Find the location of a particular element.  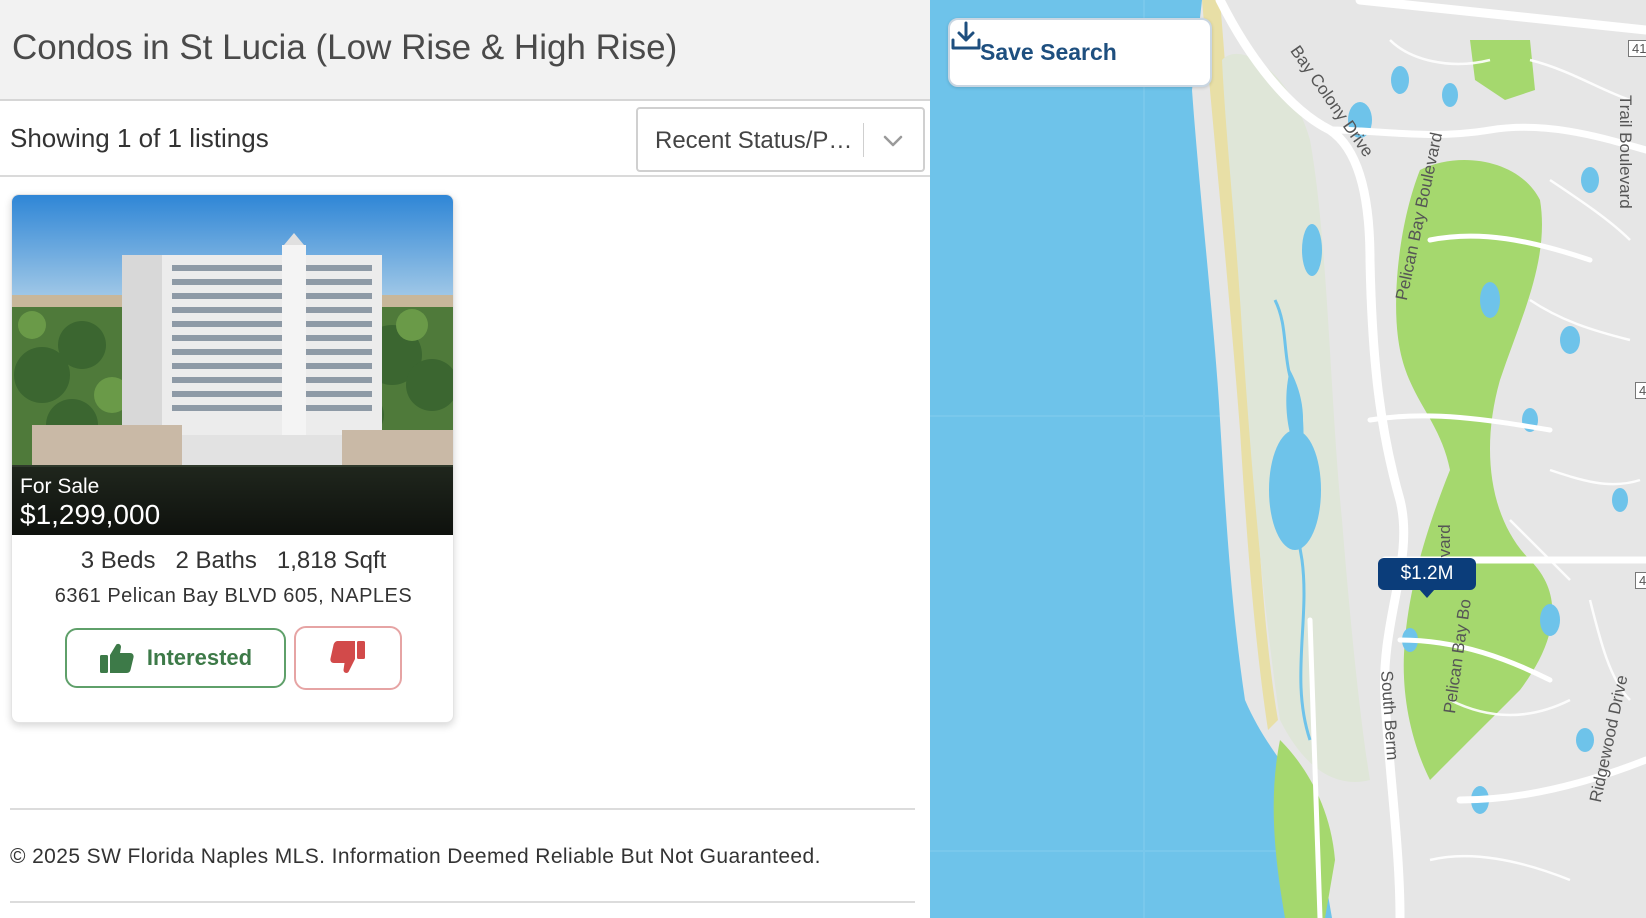

map-label-trail-boulevard: Trail Boulevard is located at coordinates (1625, 152).